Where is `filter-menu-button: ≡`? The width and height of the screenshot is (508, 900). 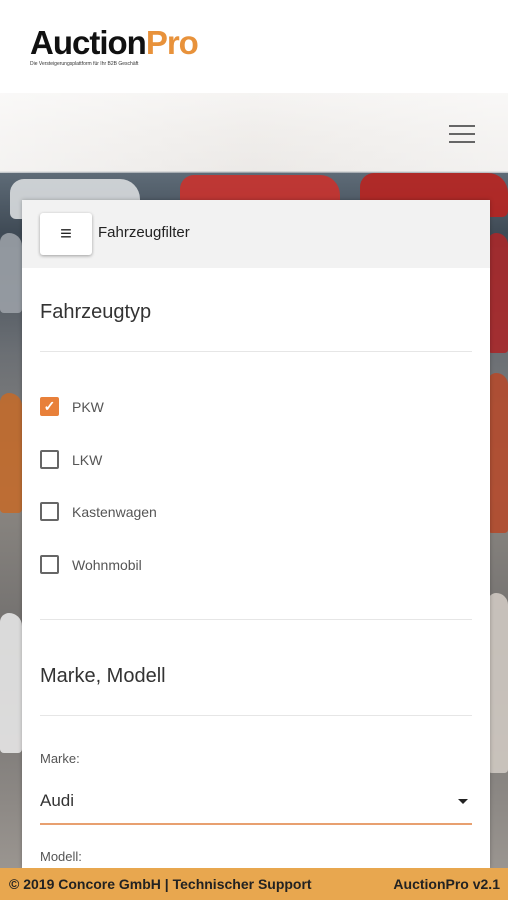 filter-menu-button: ≡ is located at coordinates (66, 234).